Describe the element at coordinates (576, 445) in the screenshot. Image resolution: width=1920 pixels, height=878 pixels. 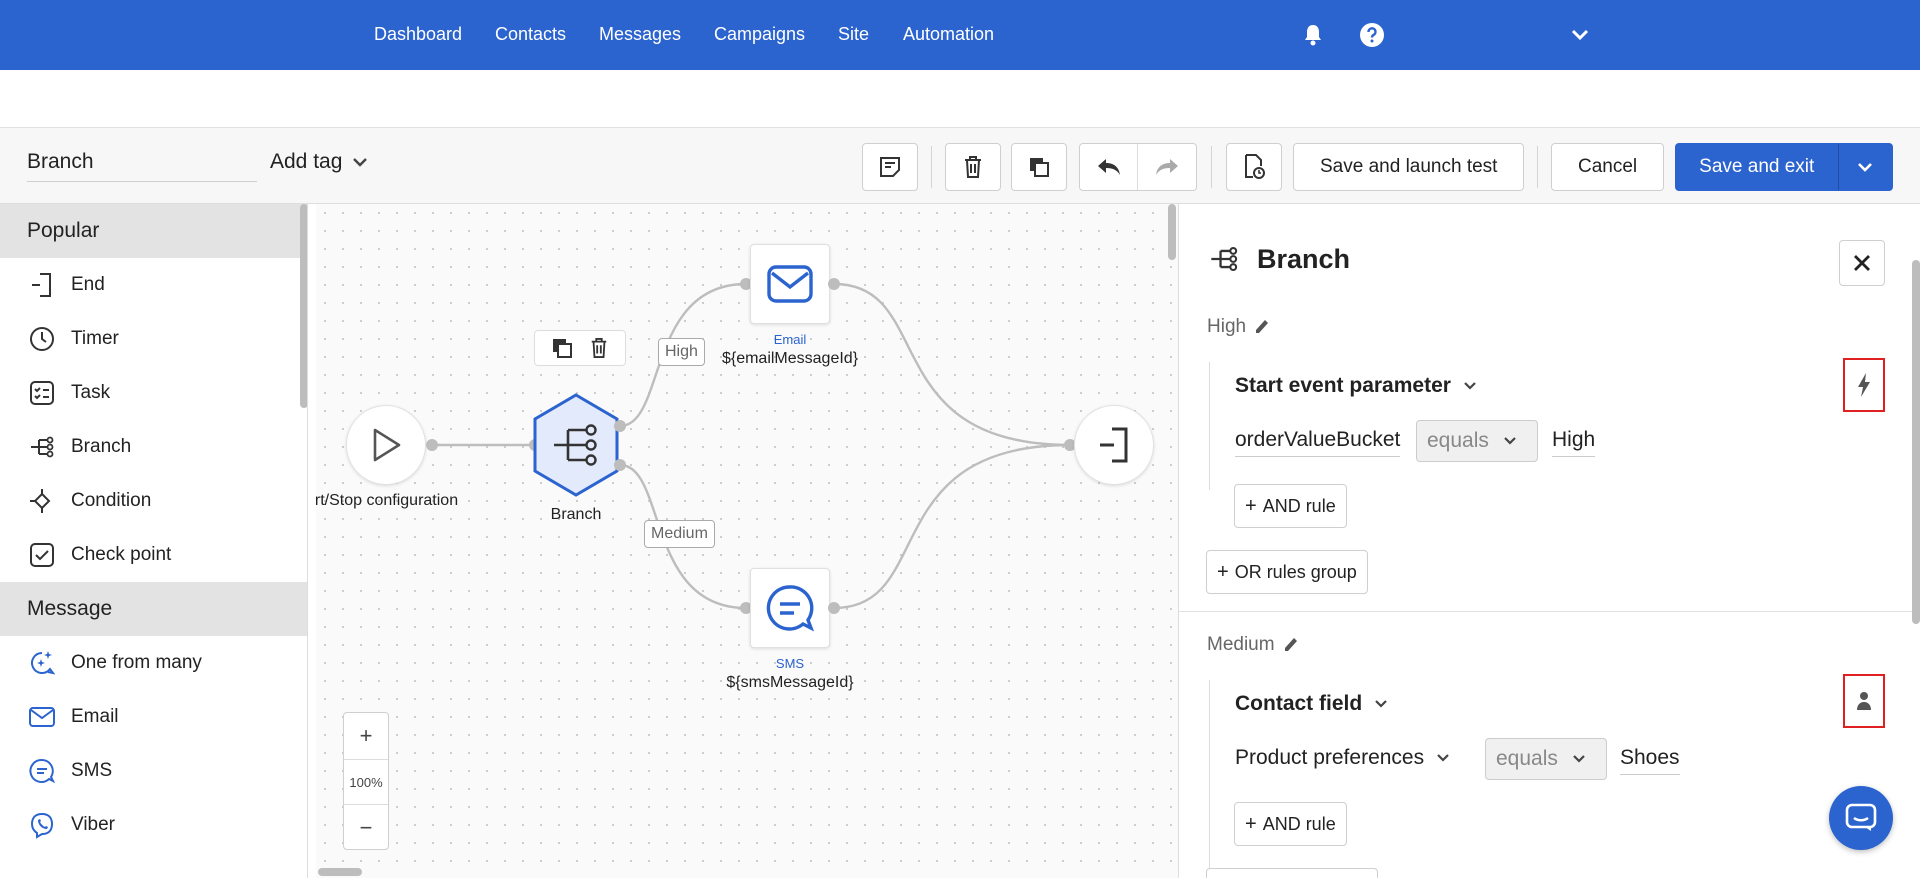
I see `branch-node` at that location.